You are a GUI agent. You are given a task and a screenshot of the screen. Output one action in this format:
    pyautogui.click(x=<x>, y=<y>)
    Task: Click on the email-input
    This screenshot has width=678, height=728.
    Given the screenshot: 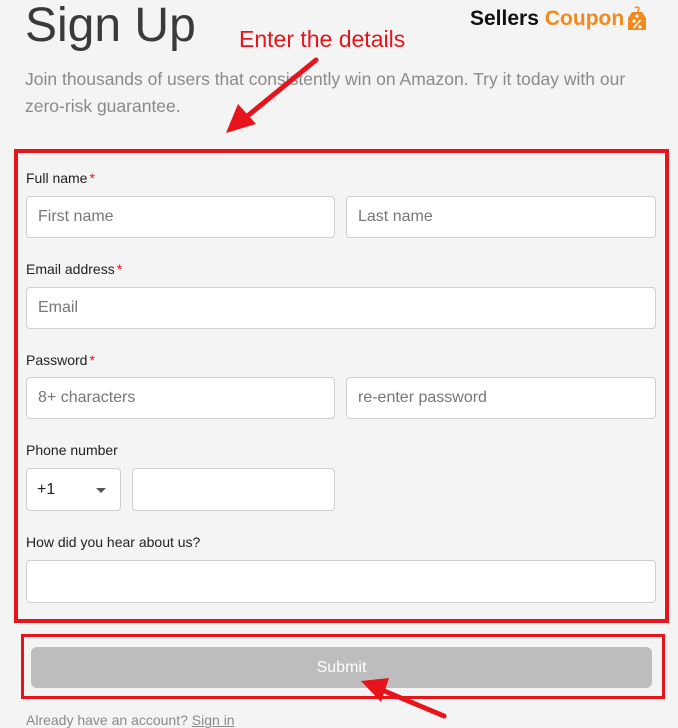 What is the action you would take?
    pyautogui.click(x=341, y=308)
    